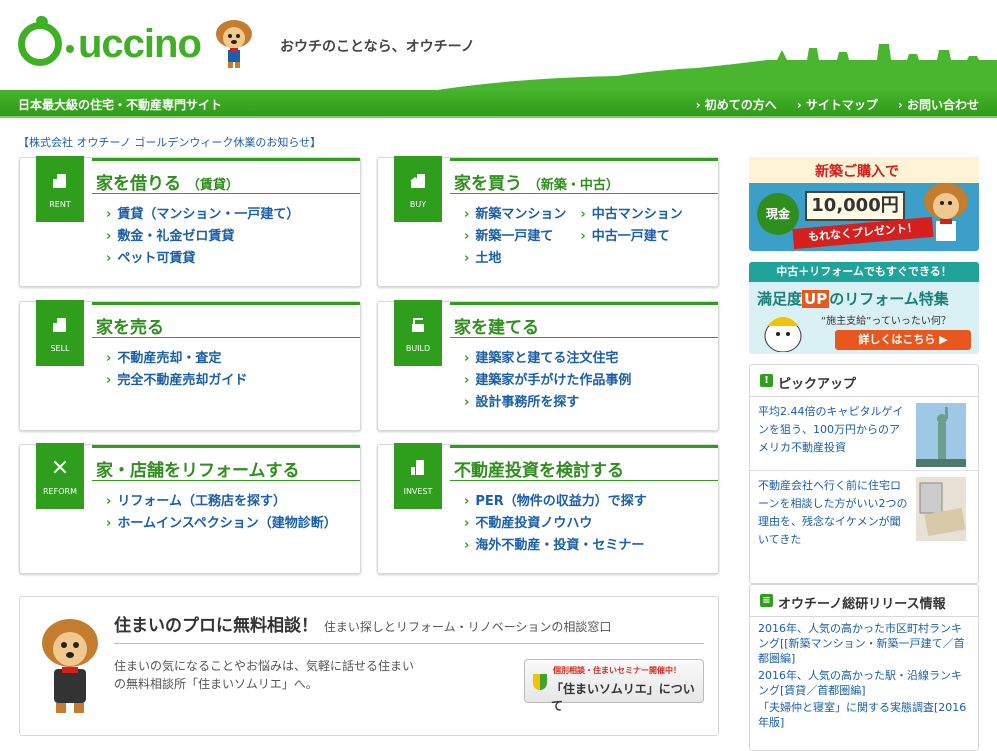  I want to click on button-subtext: 個別相談・住まいセミナー開催中！, so click(617, 670).